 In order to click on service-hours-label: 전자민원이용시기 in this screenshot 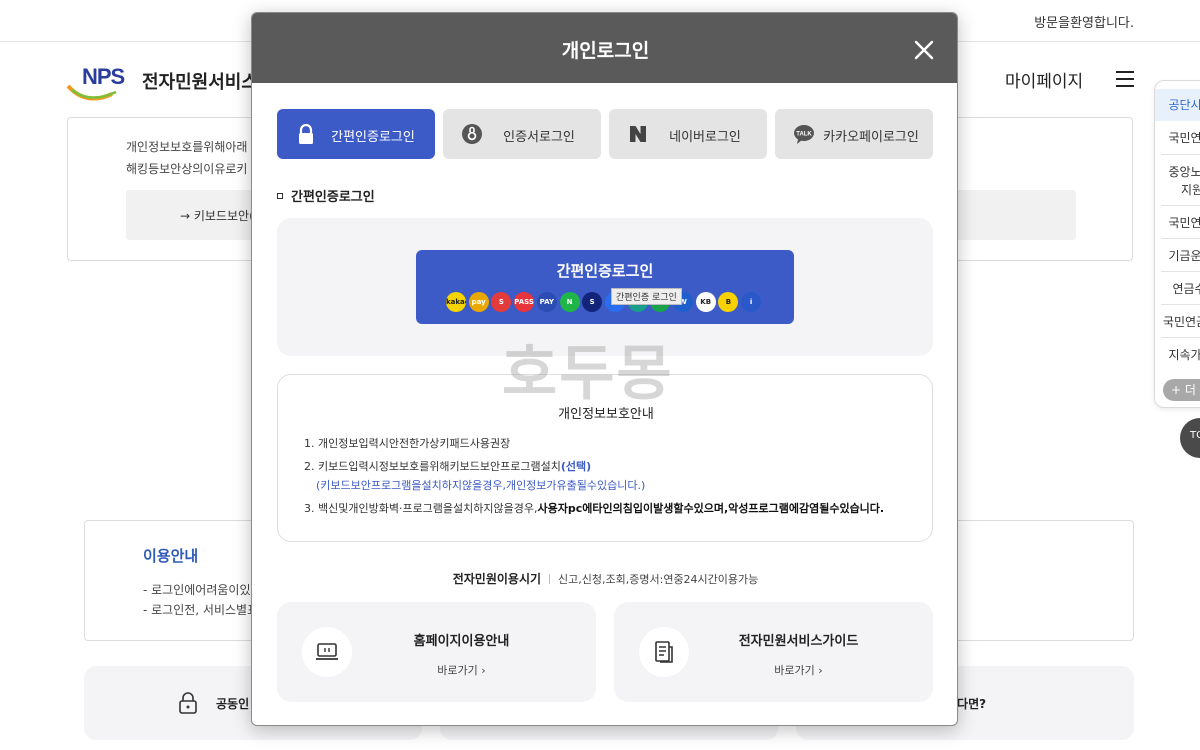, I will do `click(497, 579)`.